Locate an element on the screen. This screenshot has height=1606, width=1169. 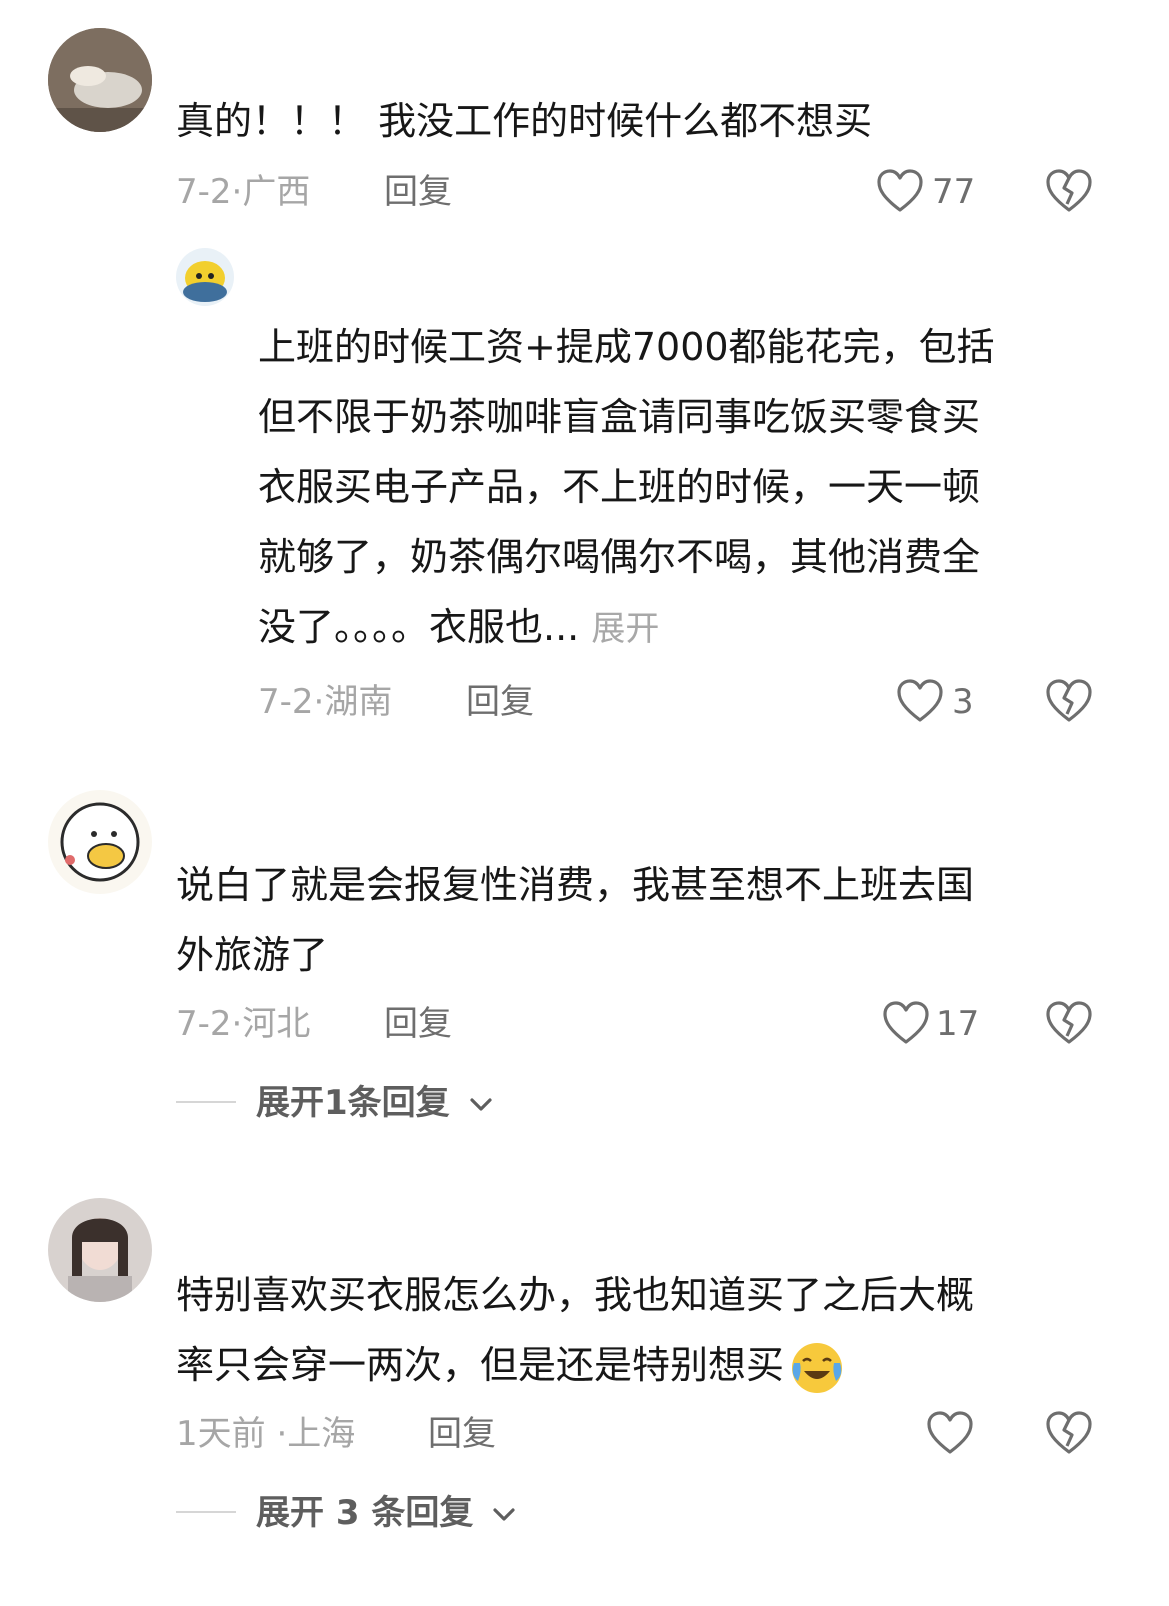
comment-text: 说白了就是会报复性消费，我甚至想不上班去国 外旅游了 is located at coordinates (575, 920).